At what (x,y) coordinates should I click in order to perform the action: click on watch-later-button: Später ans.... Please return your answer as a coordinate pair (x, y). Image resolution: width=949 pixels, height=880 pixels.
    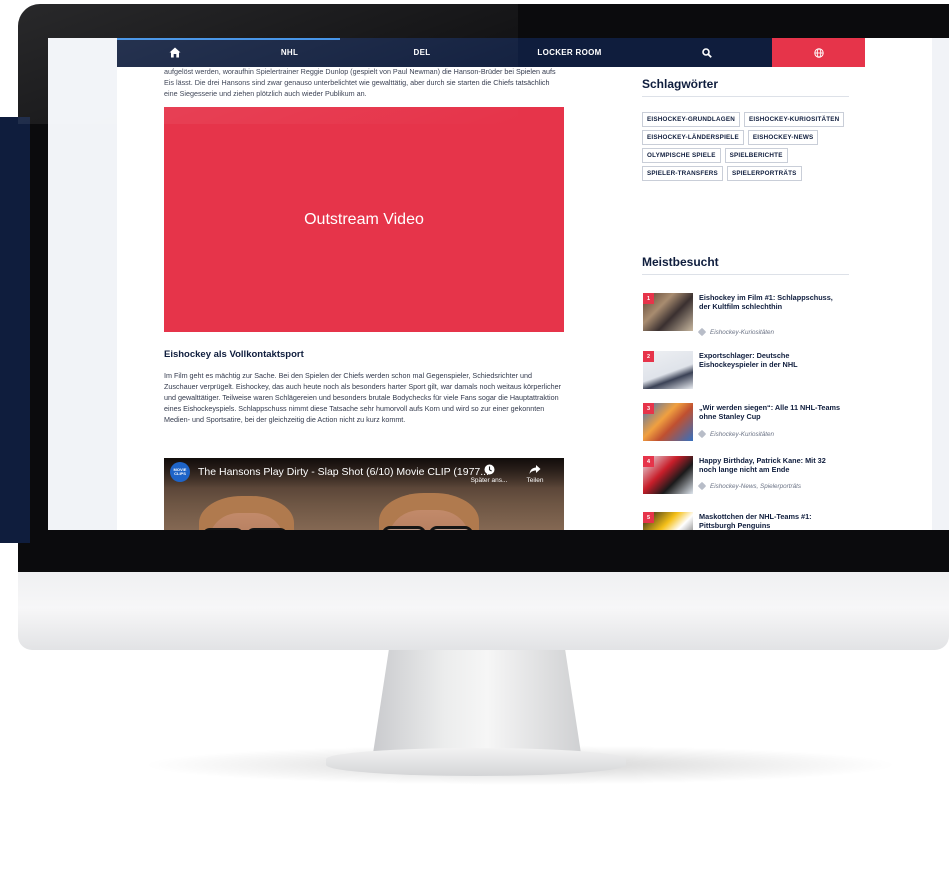
    Looking at the image, I should click on (489, 474).